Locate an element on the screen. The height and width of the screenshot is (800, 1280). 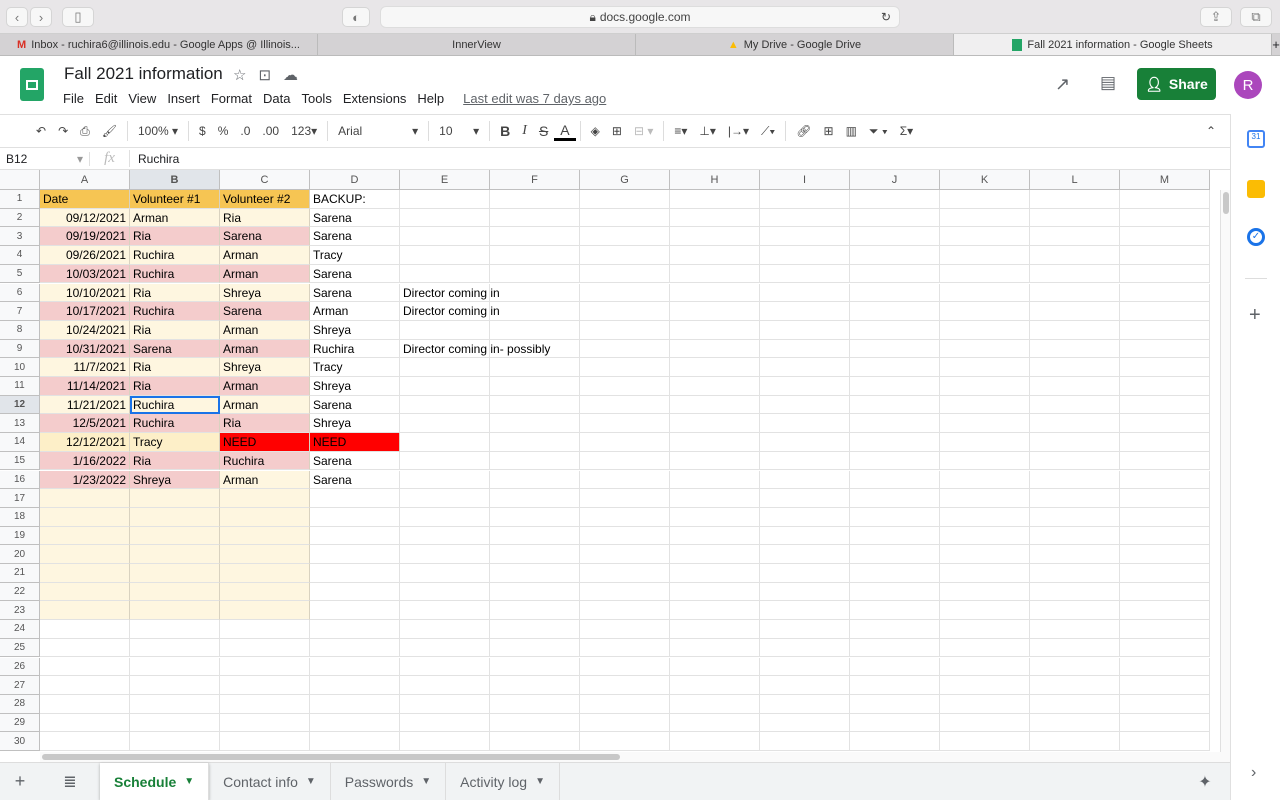
cell-d19 is located at coordinates (355, 536).